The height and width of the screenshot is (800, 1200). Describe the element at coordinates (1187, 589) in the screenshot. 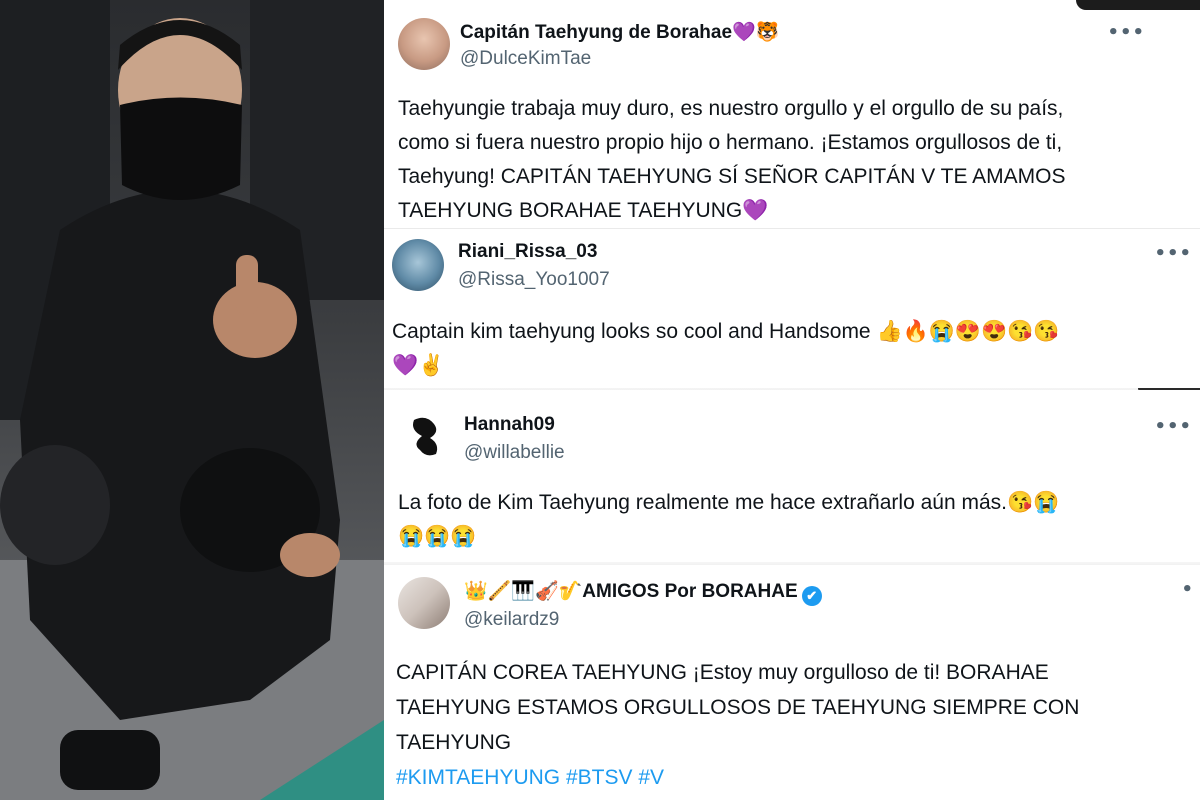

I see `more-options-icon: •` at that location.